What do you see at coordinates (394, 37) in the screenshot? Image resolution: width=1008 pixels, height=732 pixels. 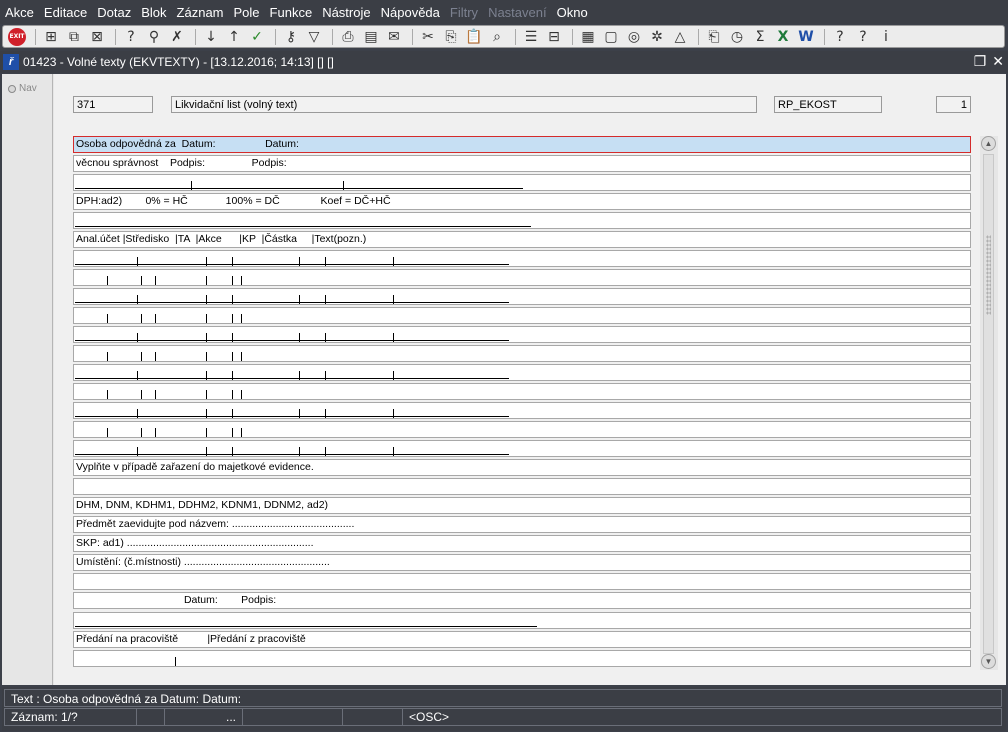 I see `mail-icon: ✉` at bounding box center [394, 37].